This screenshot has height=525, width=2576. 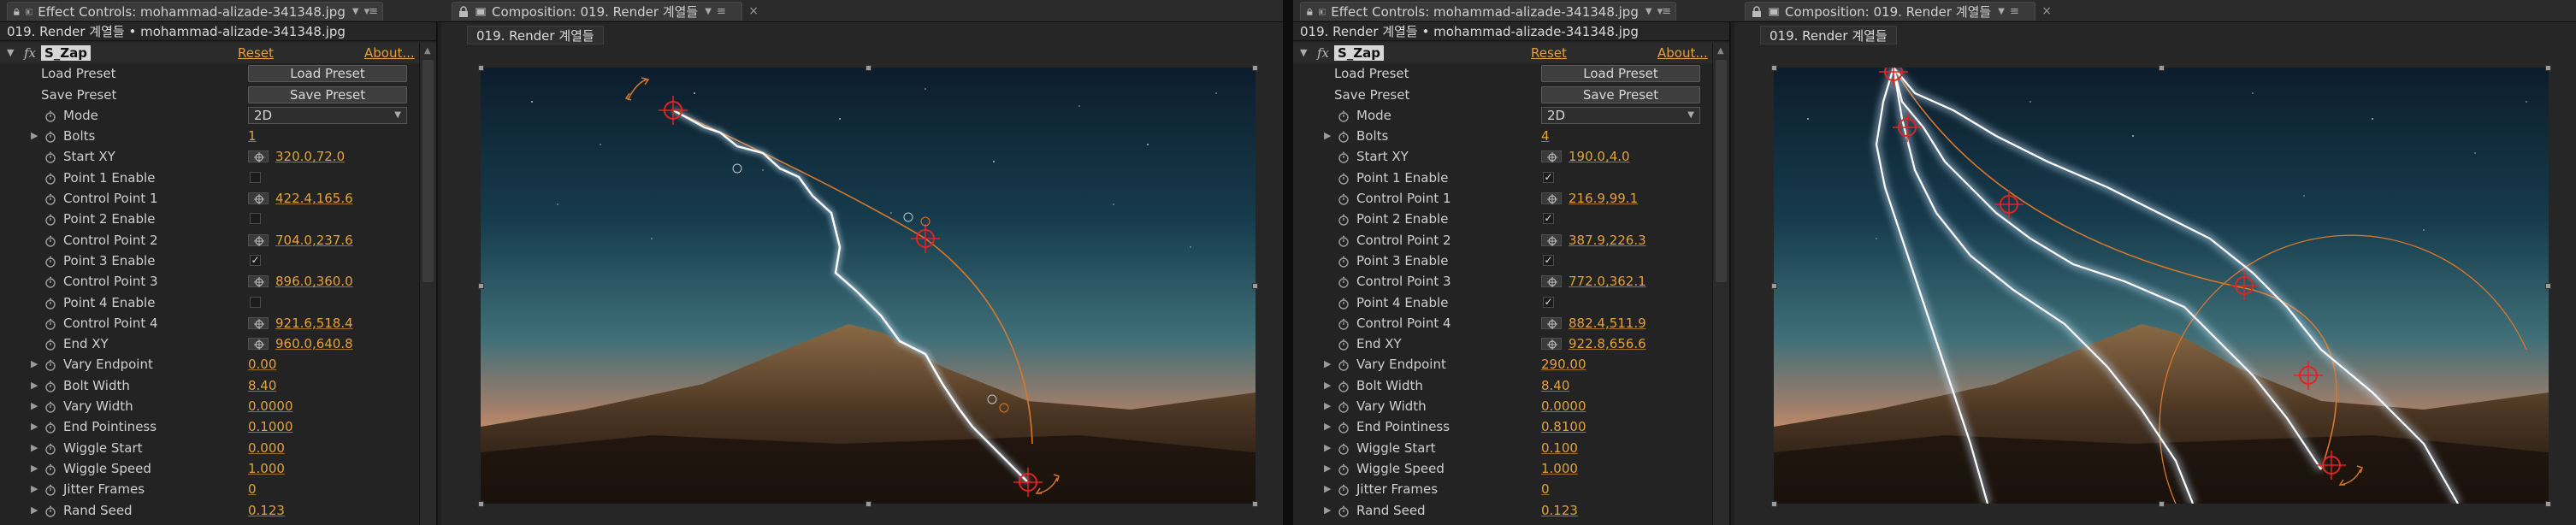 What do you see at coordinates (1548, 177) in the screenshot?
I see `checkbox-point-1-enable: ✓` at bounding box center [1548, 177].